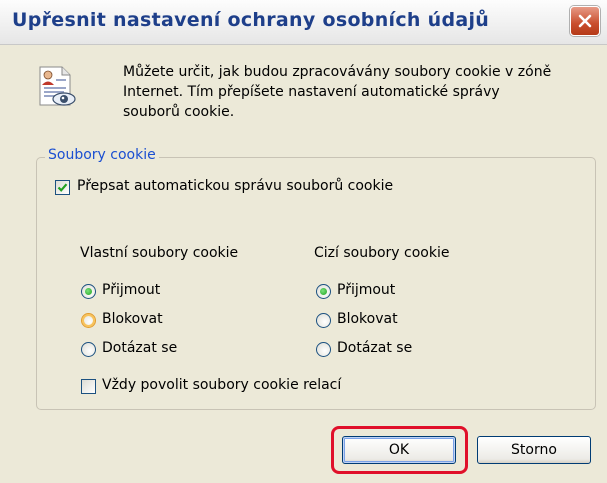 This screenshot has width=607, height=483. Describe the element at coordinates (366, 290) in the screenshot. I see `third-party-accept-label: Přijmout` at that location.